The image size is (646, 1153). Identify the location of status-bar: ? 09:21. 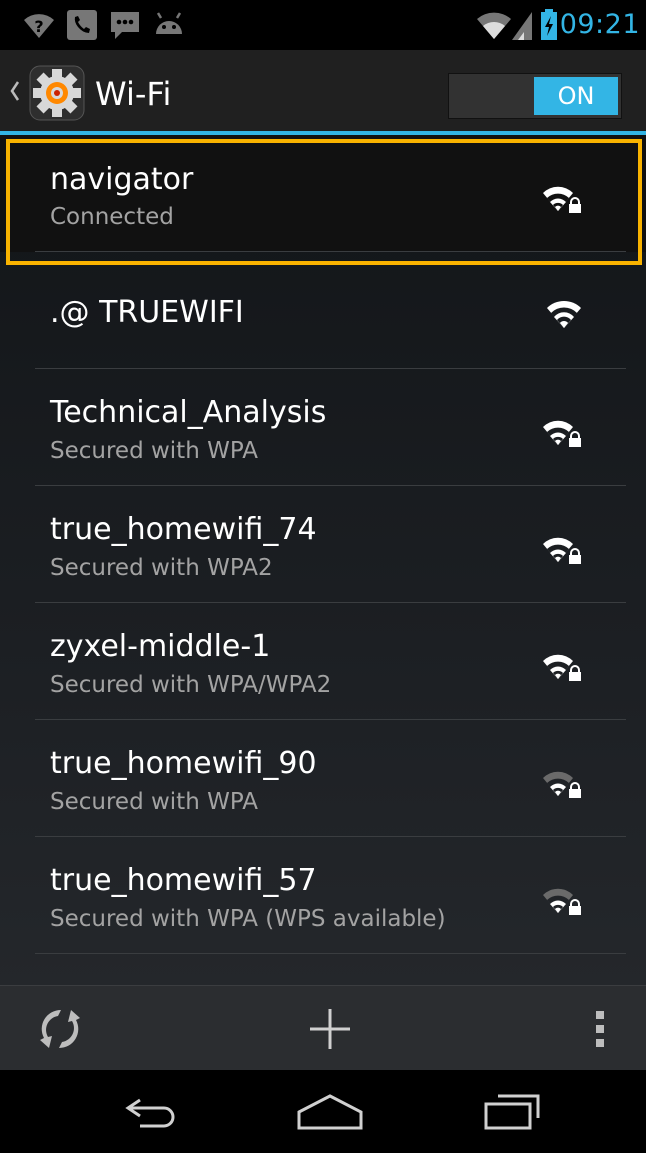
(323, 25).